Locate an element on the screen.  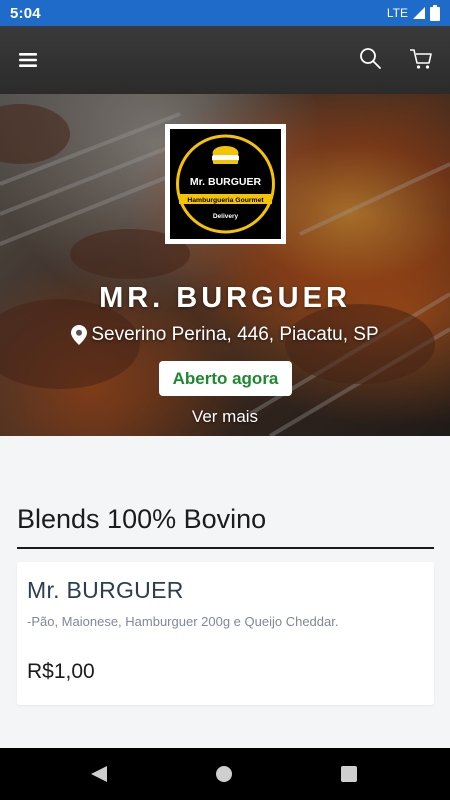
store-address-text: Severino Perina, 446, Piacatu, SP is located at coordinates (235, 334).